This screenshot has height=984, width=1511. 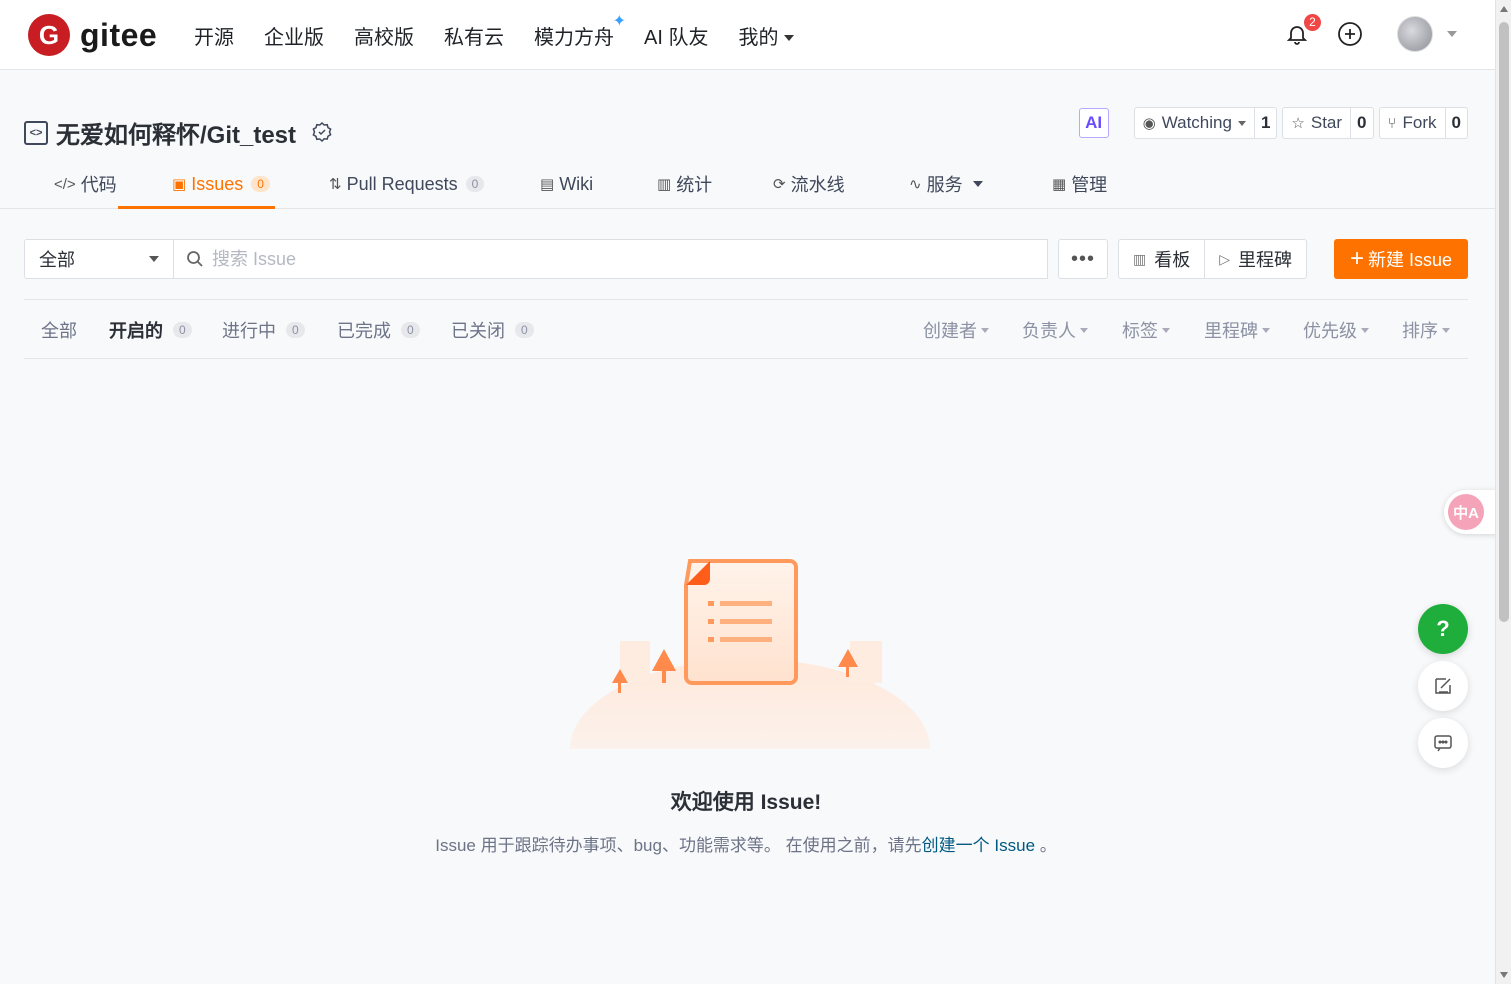 I want to click on issues-icon: ▣, so click(x=179, y=184).